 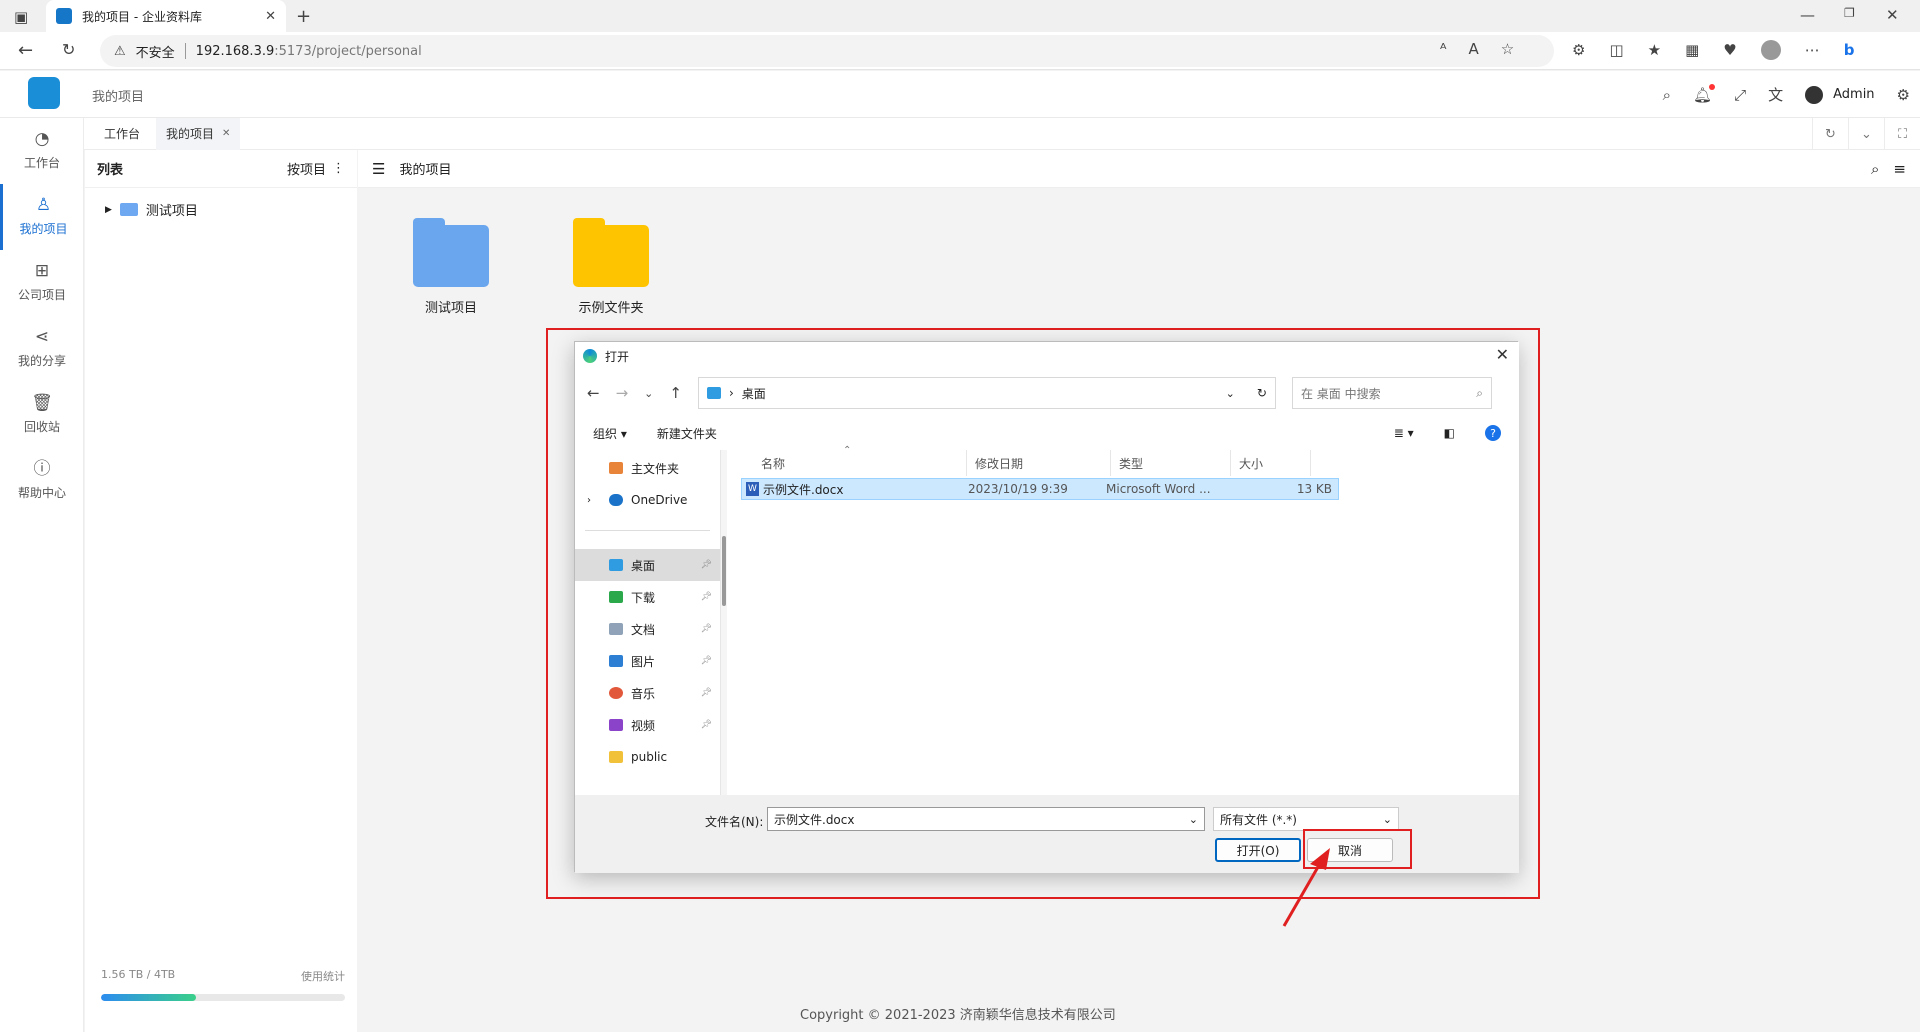 I want to click on new-folder-button: 新建文件夹, so click(x=687, y=433).